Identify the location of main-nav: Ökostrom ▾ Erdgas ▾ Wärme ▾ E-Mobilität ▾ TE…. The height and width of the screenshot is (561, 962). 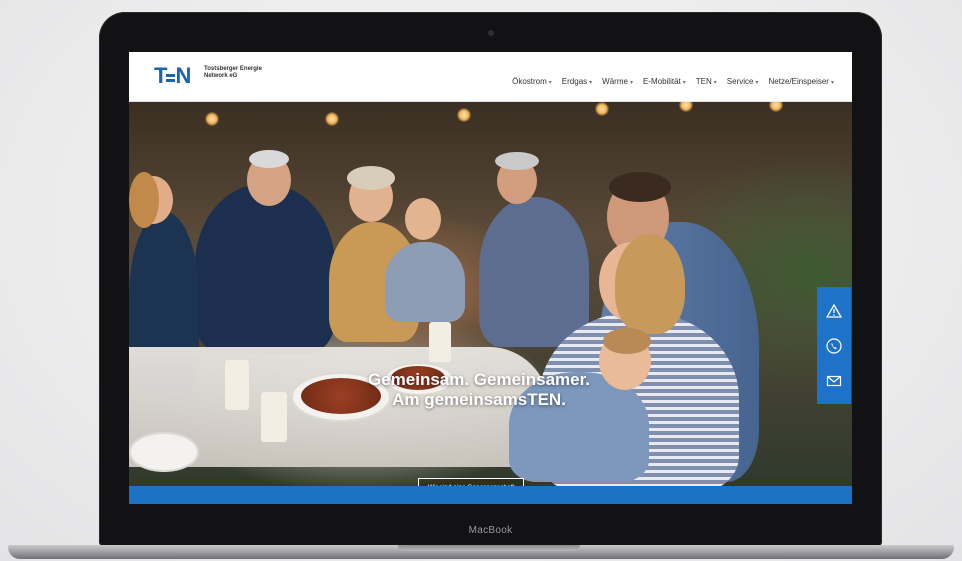
(673, 81).